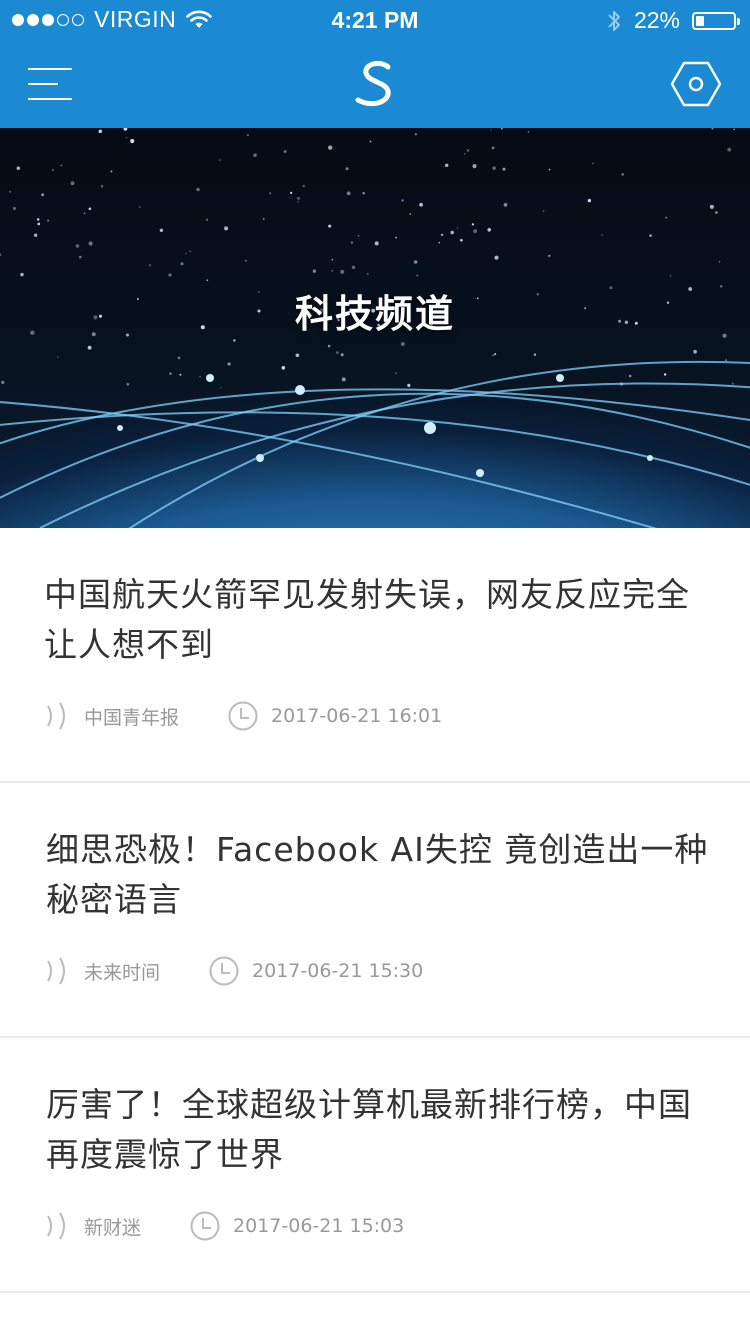  Describe the element at coordinates (56, 971) in the screenshot. I see `source-icon` at that location.